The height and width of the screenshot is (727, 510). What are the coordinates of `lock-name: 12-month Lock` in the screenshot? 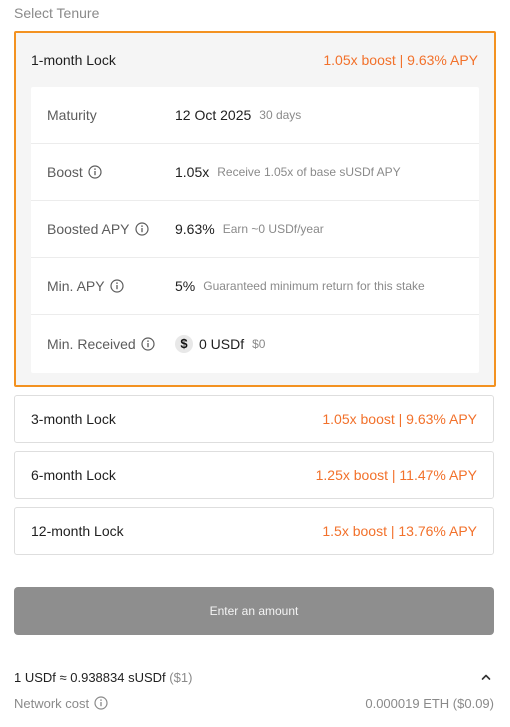 It's located at (77, 531).